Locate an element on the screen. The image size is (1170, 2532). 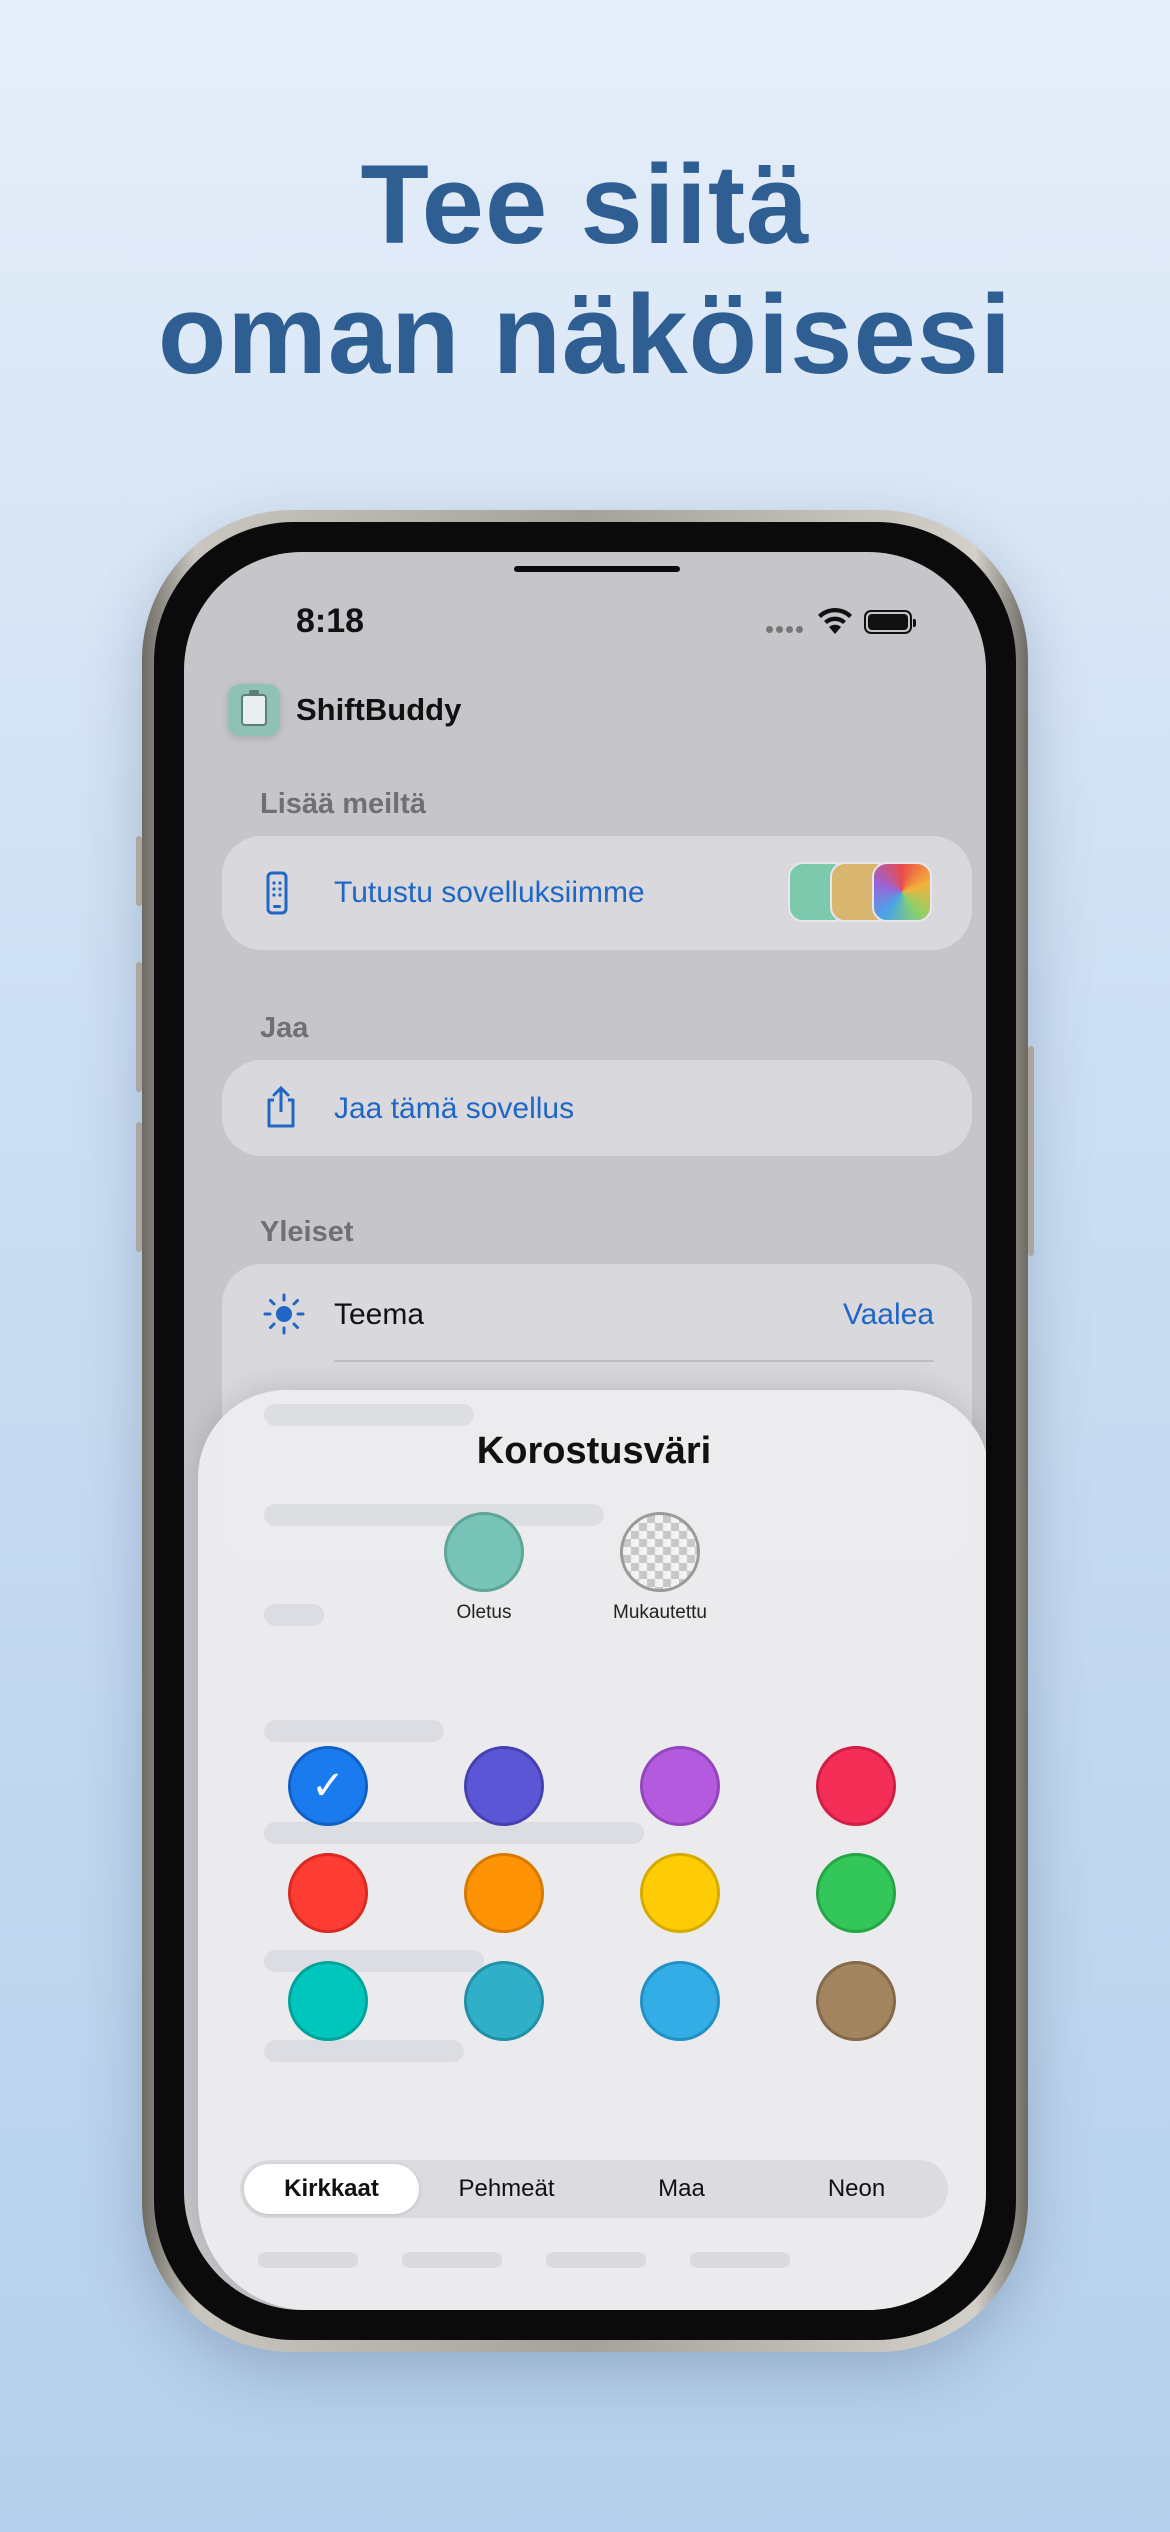
swatch-red is located at coordinates (328, 1893).